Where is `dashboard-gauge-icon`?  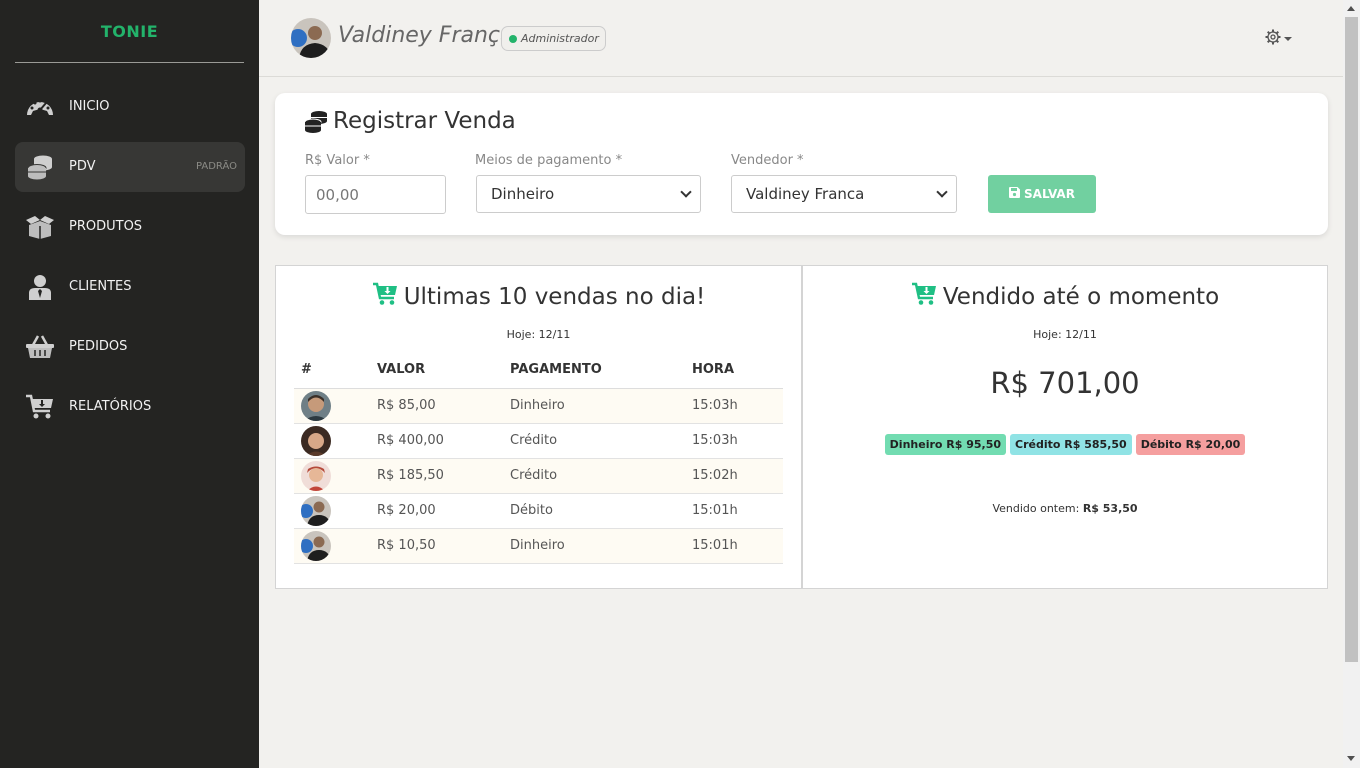
dashboard-gauge-icon is located at coordinates (40, 107).